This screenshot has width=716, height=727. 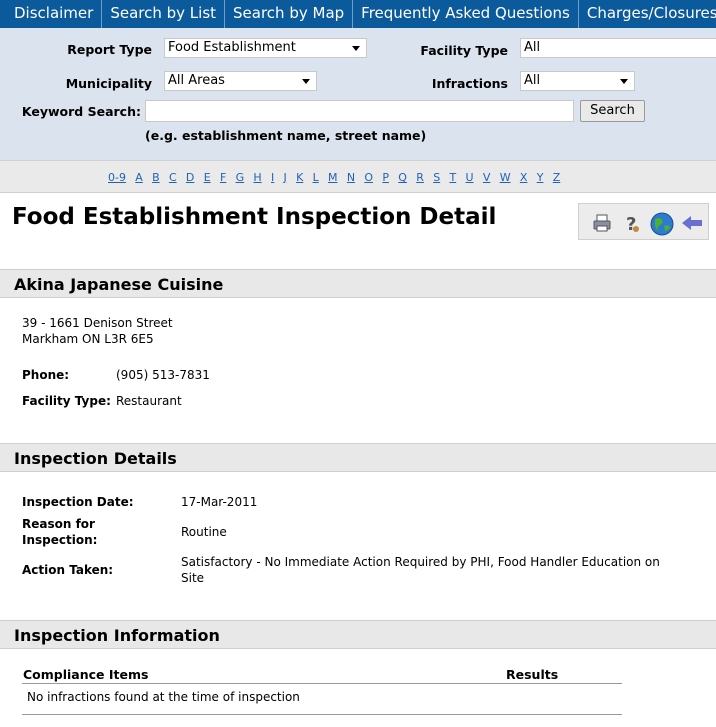 I want to click on alpha-link: Z, so click(x=557, y=177).